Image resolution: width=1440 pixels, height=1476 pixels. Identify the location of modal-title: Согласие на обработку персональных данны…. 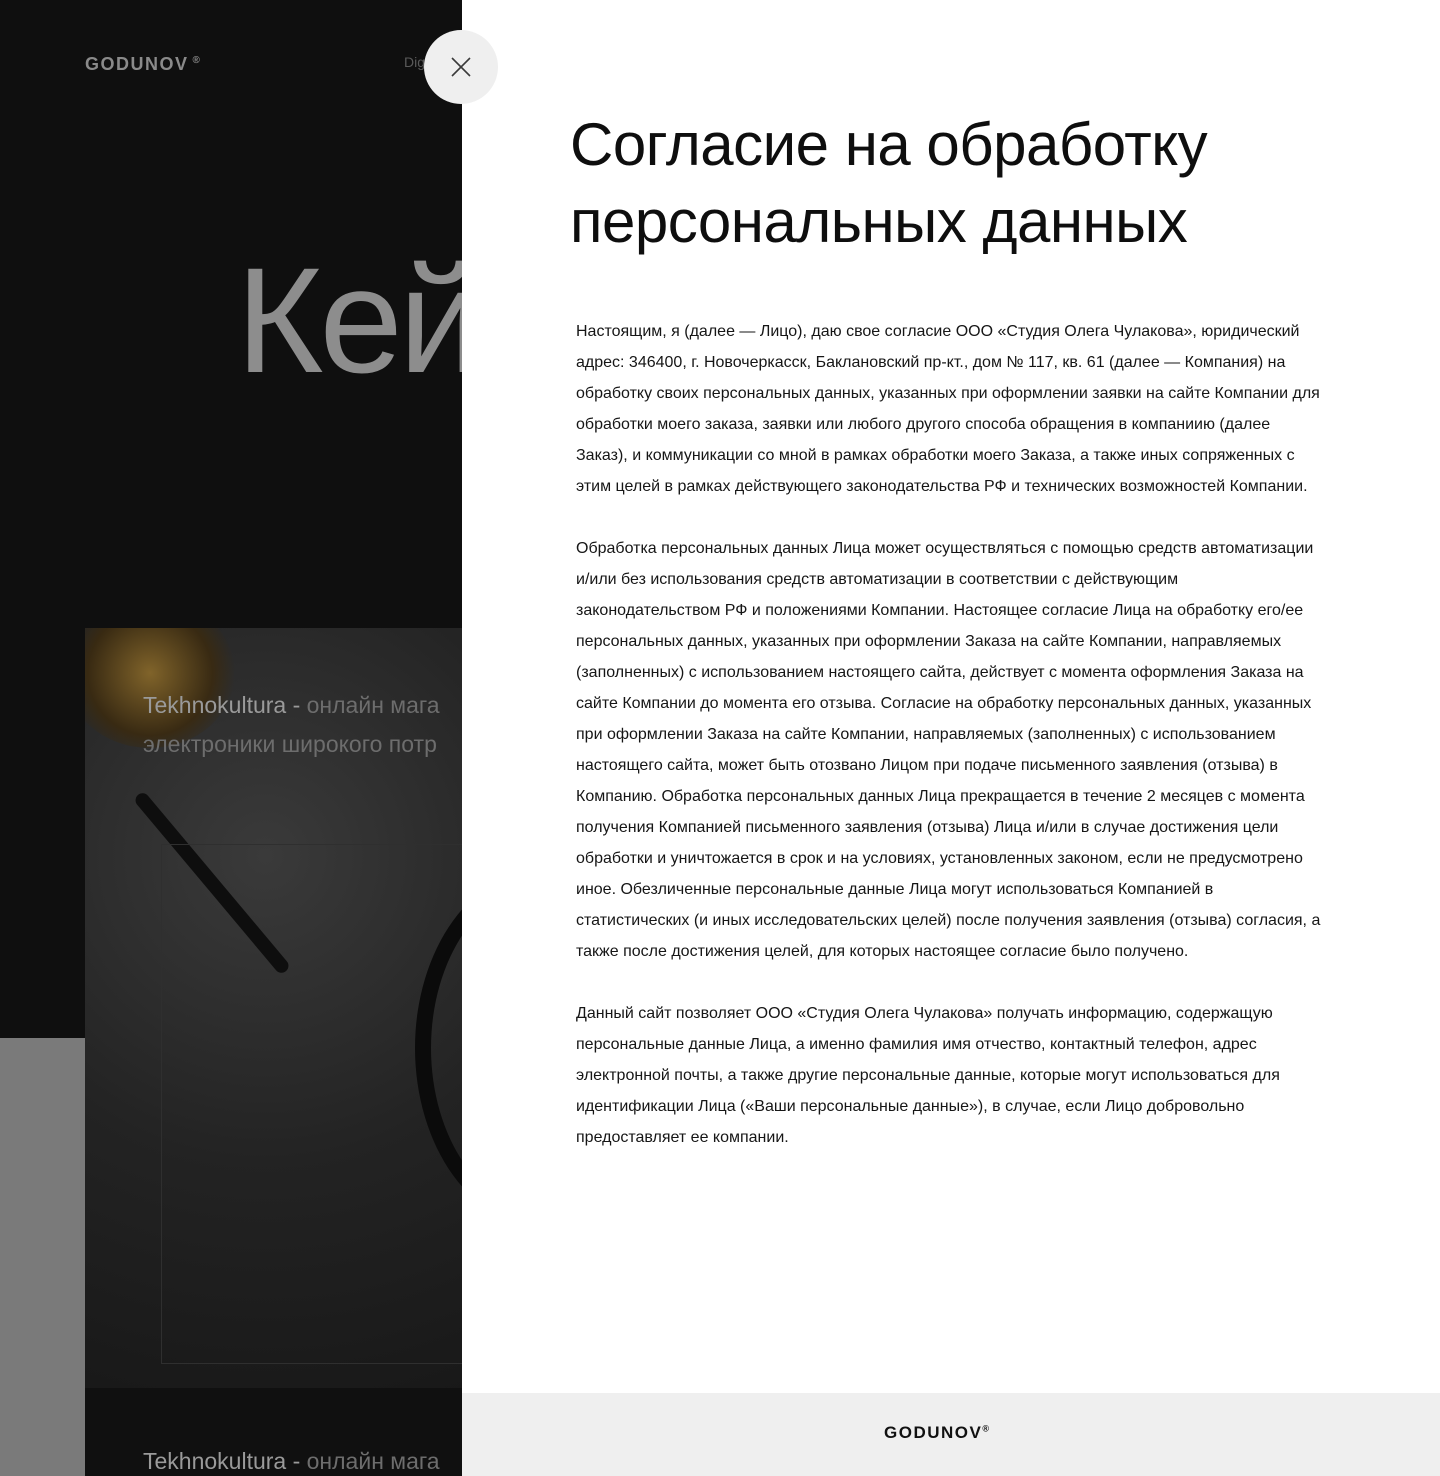
(889, 183).